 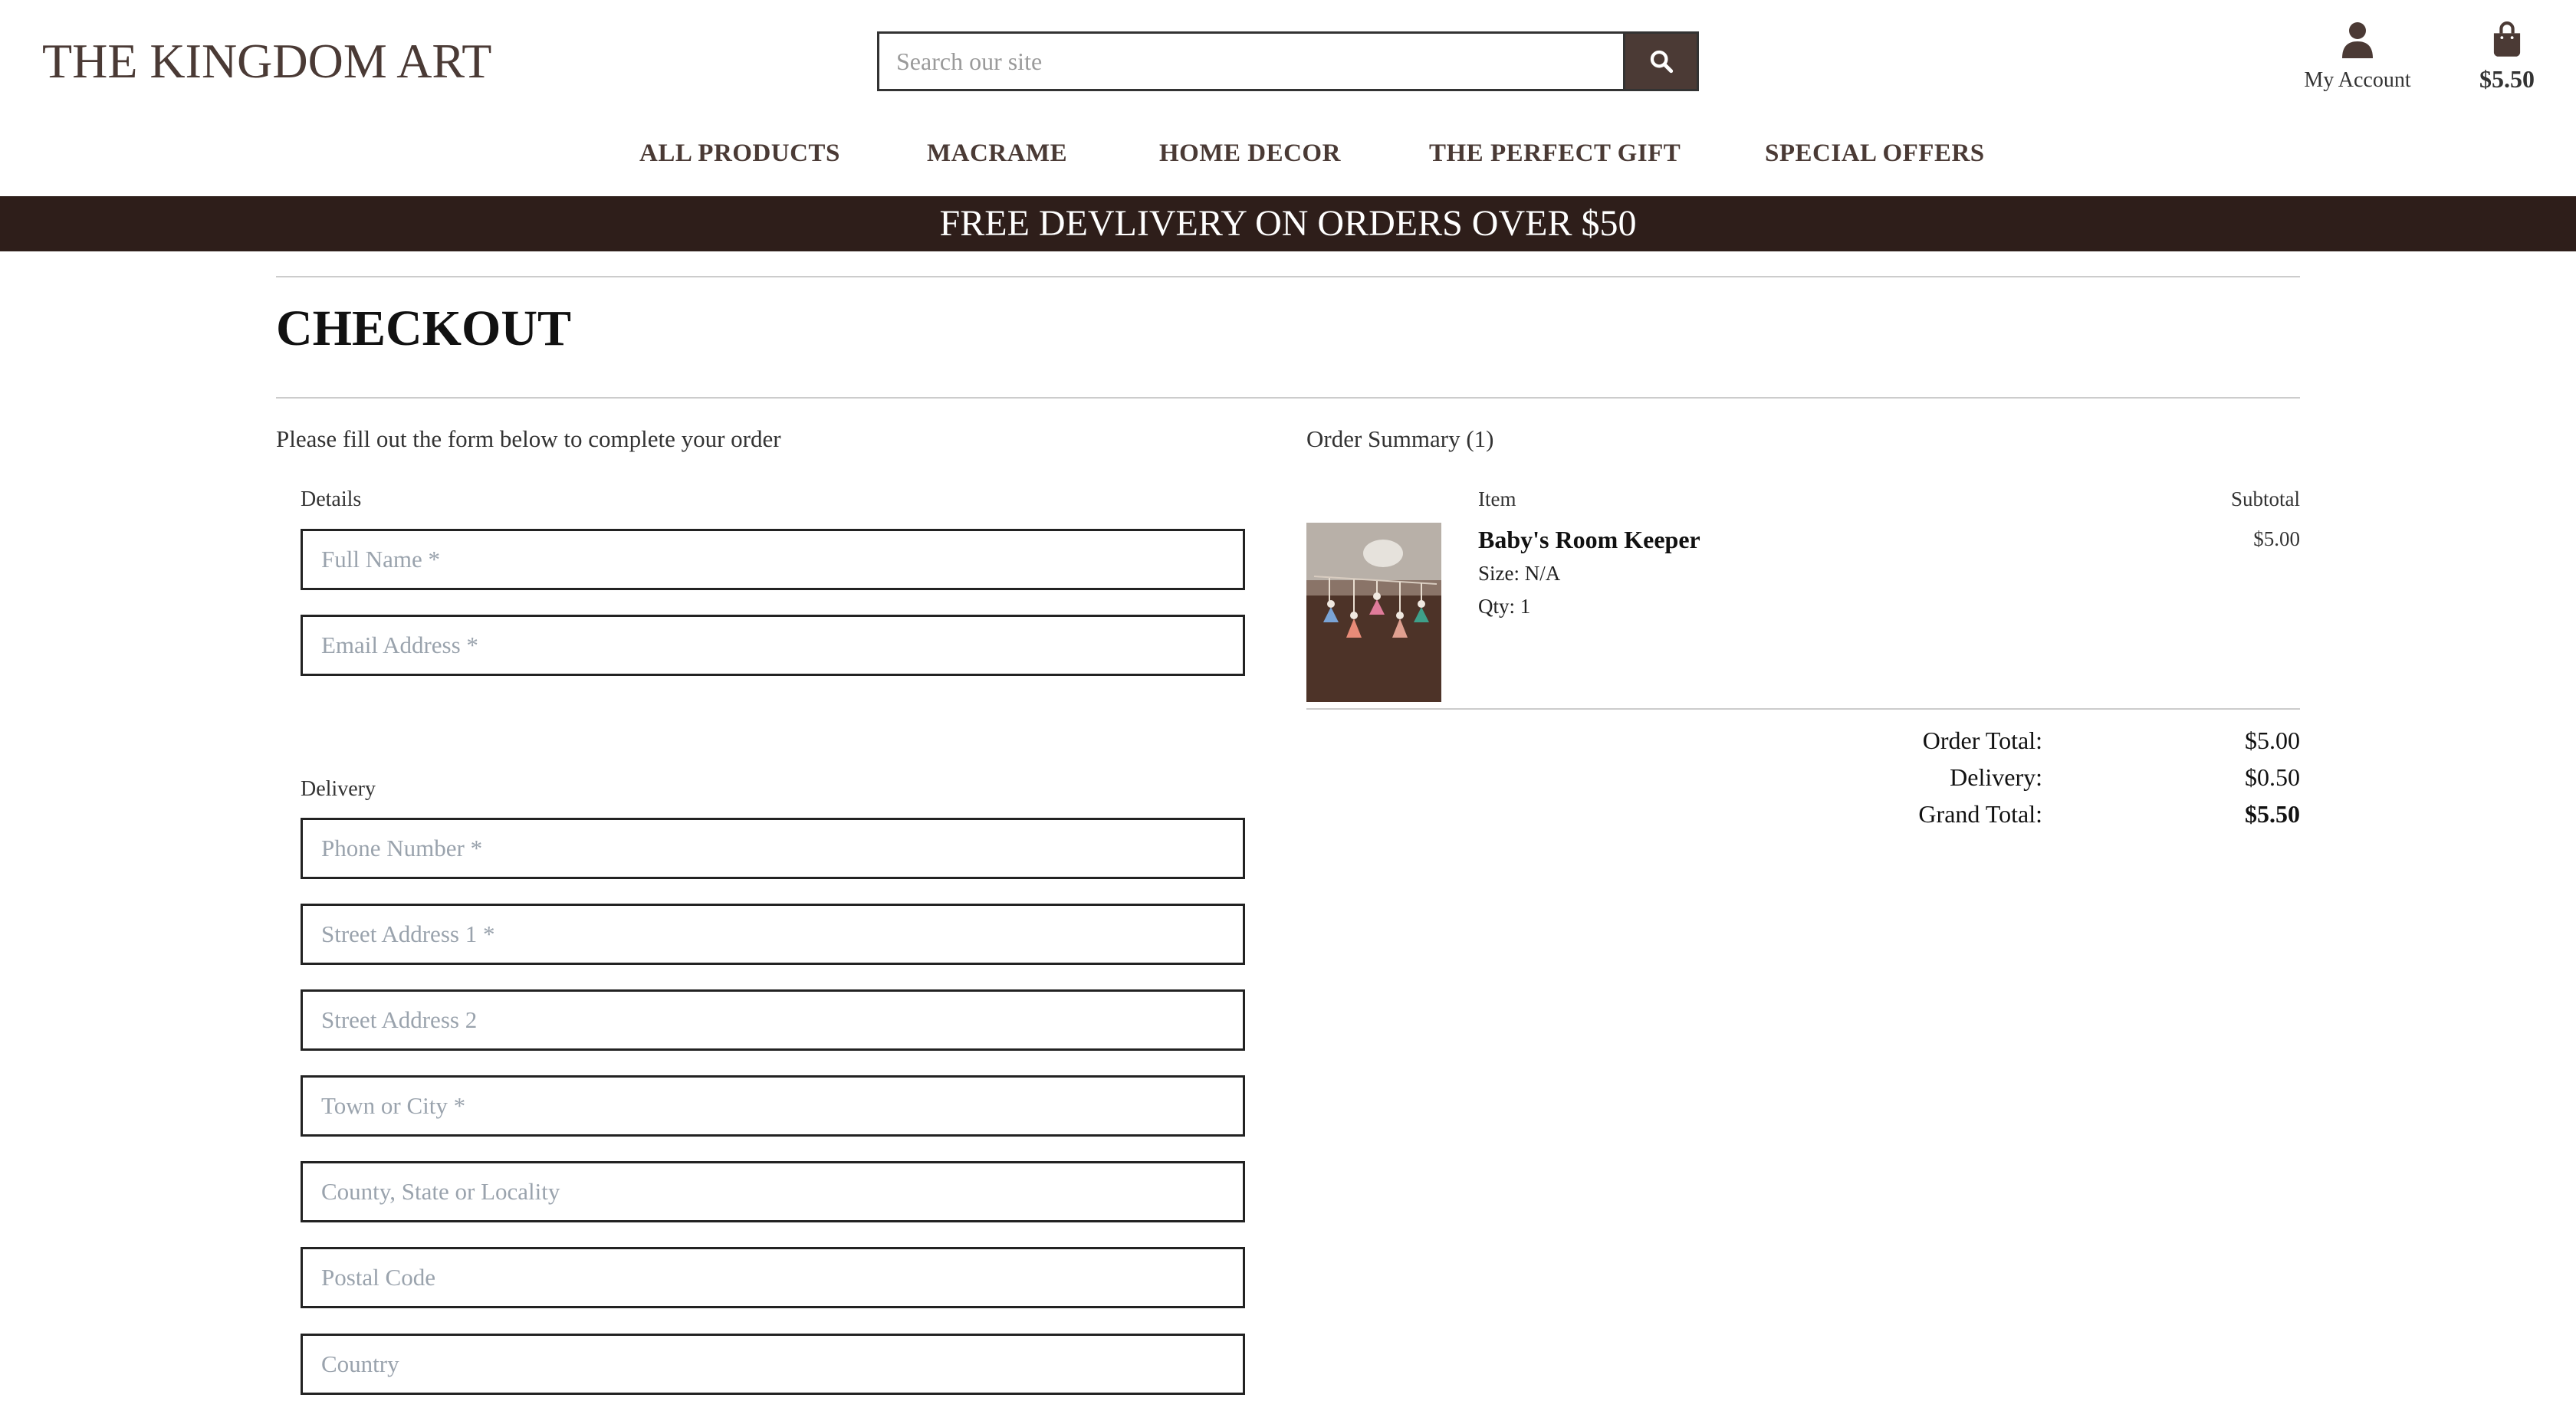 What do you see at coordinates (1520, 573) in the screenshot?
I see `product-size: Size: N/A` at bounding box center [1520, 573].